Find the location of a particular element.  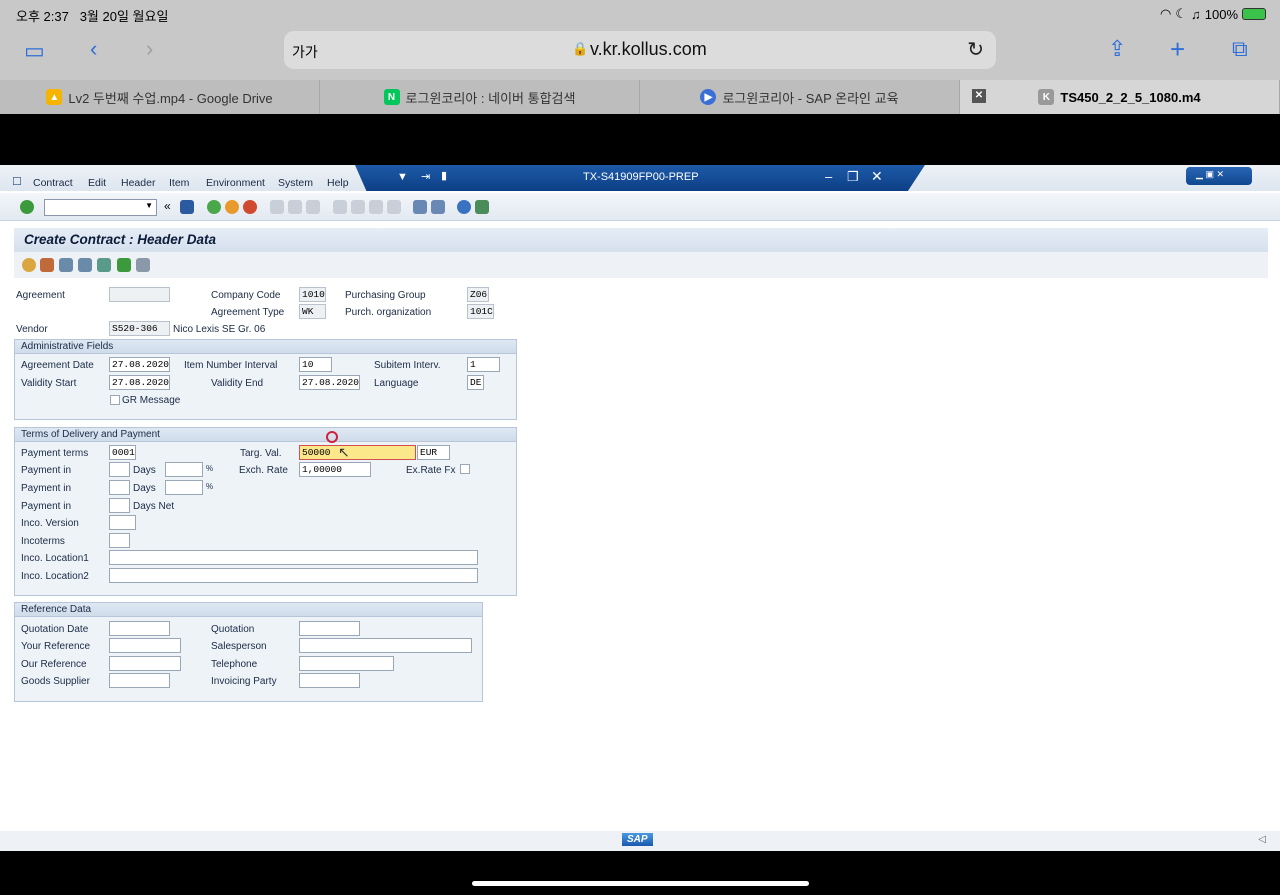

back-icon is located at coordinates (214, 207).